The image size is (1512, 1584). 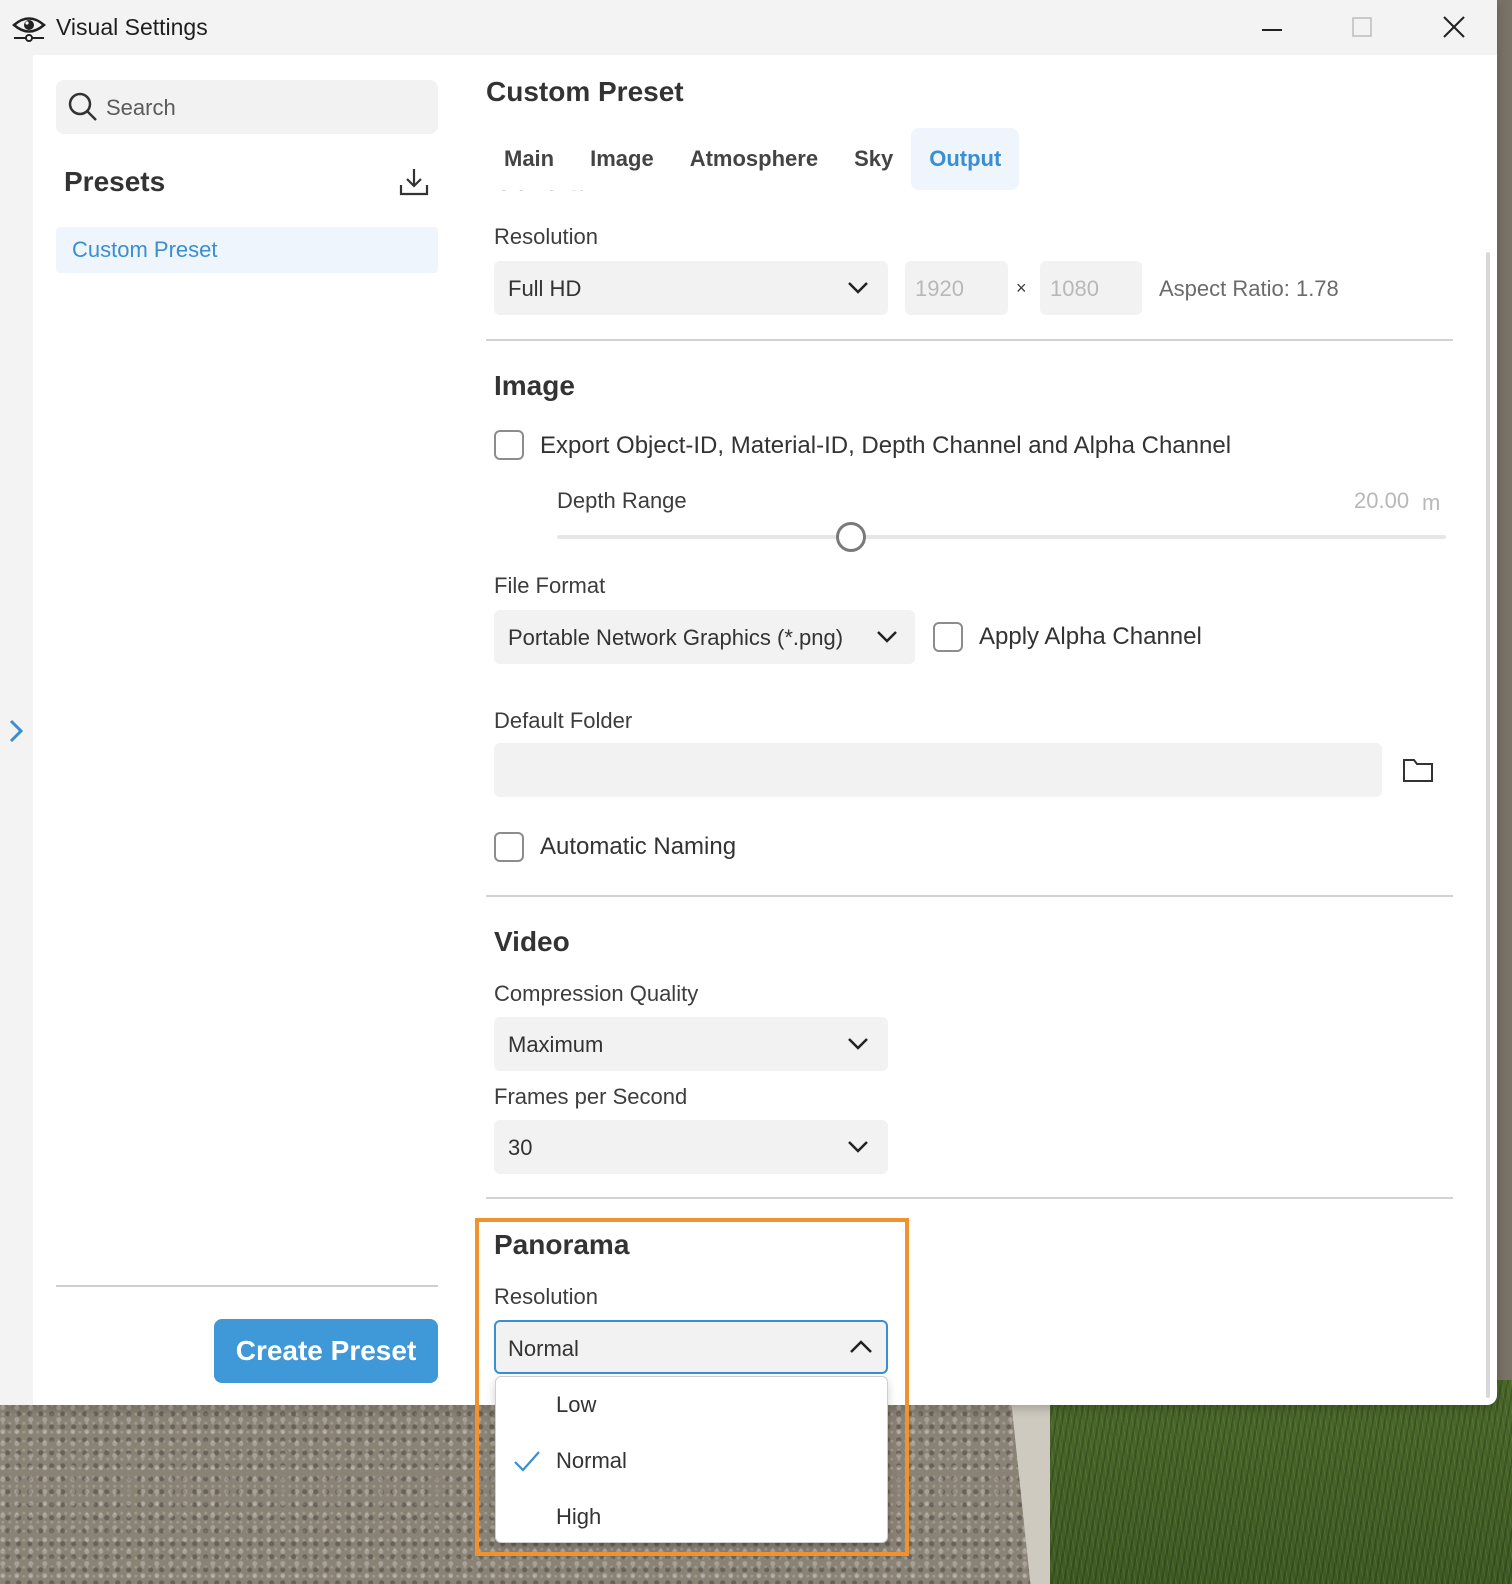 I want to click on height-value: 1080, so click(x=1074, y=288).